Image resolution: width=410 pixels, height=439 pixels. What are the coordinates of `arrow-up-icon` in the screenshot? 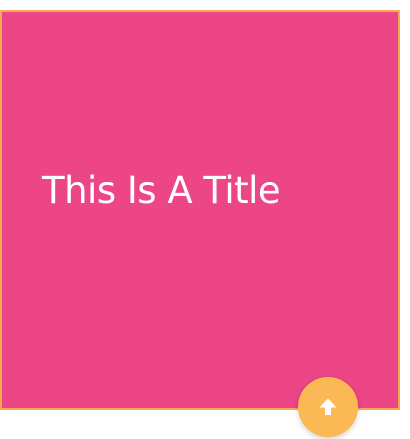 It's located at (328, 407).